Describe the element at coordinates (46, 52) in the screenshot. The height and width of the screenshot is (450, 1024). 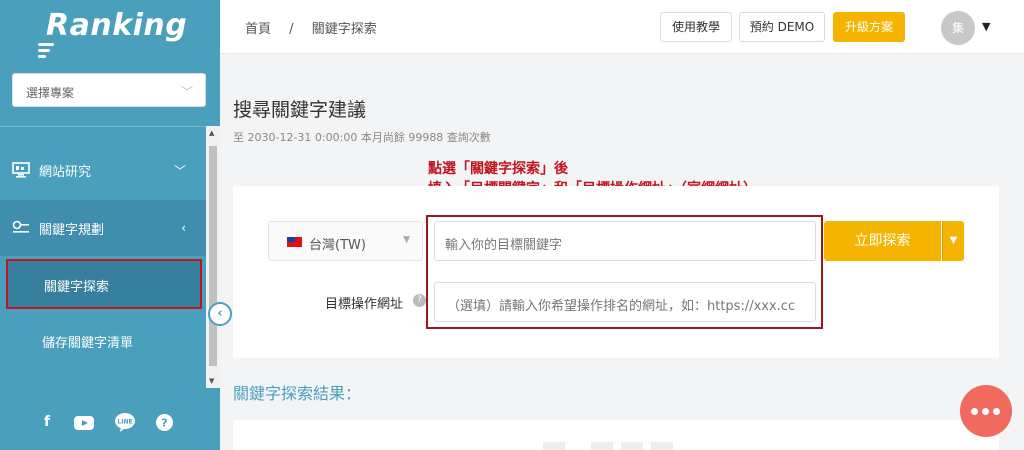
I see `logo-speed-icon` at that location.